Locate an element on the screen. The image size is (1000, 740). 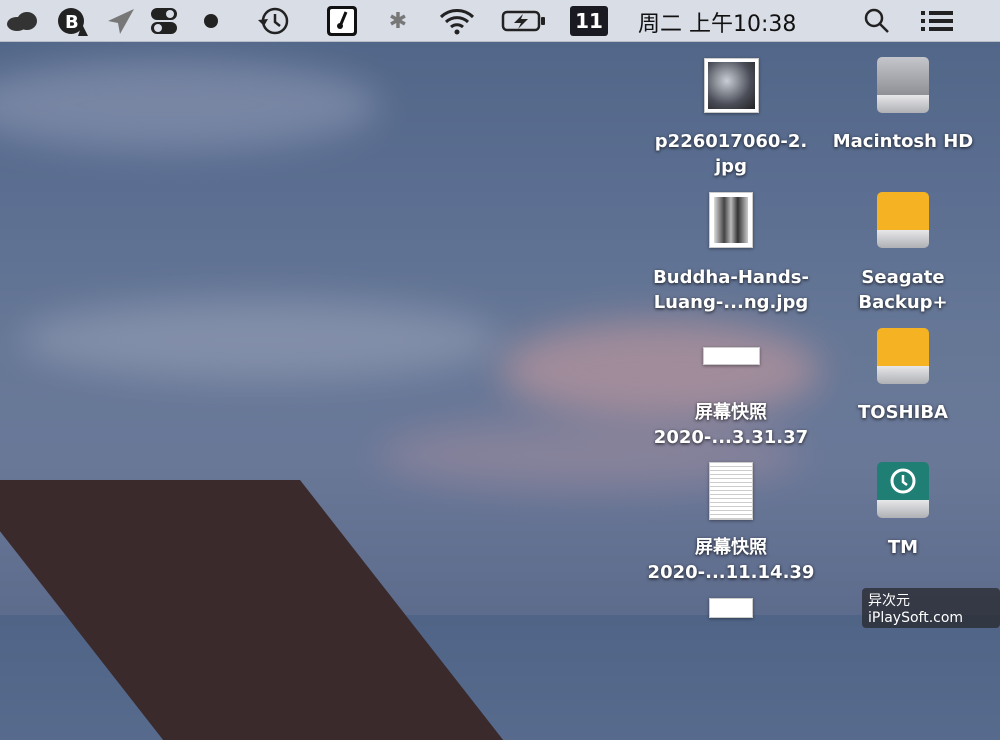
toggle-icon is located at coordinates (164, 21).